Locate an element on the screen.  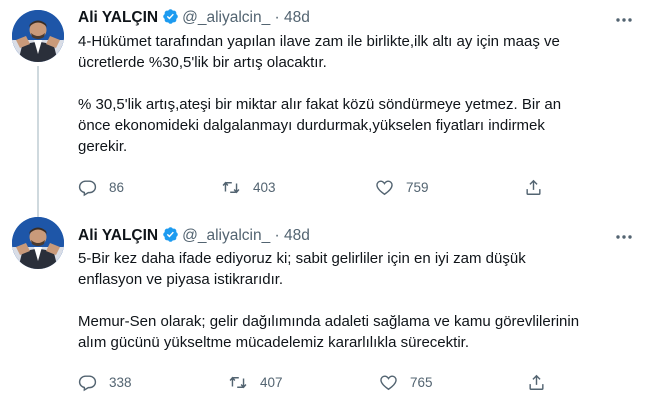
like-count: 759 is located at coordinates (417, 187).